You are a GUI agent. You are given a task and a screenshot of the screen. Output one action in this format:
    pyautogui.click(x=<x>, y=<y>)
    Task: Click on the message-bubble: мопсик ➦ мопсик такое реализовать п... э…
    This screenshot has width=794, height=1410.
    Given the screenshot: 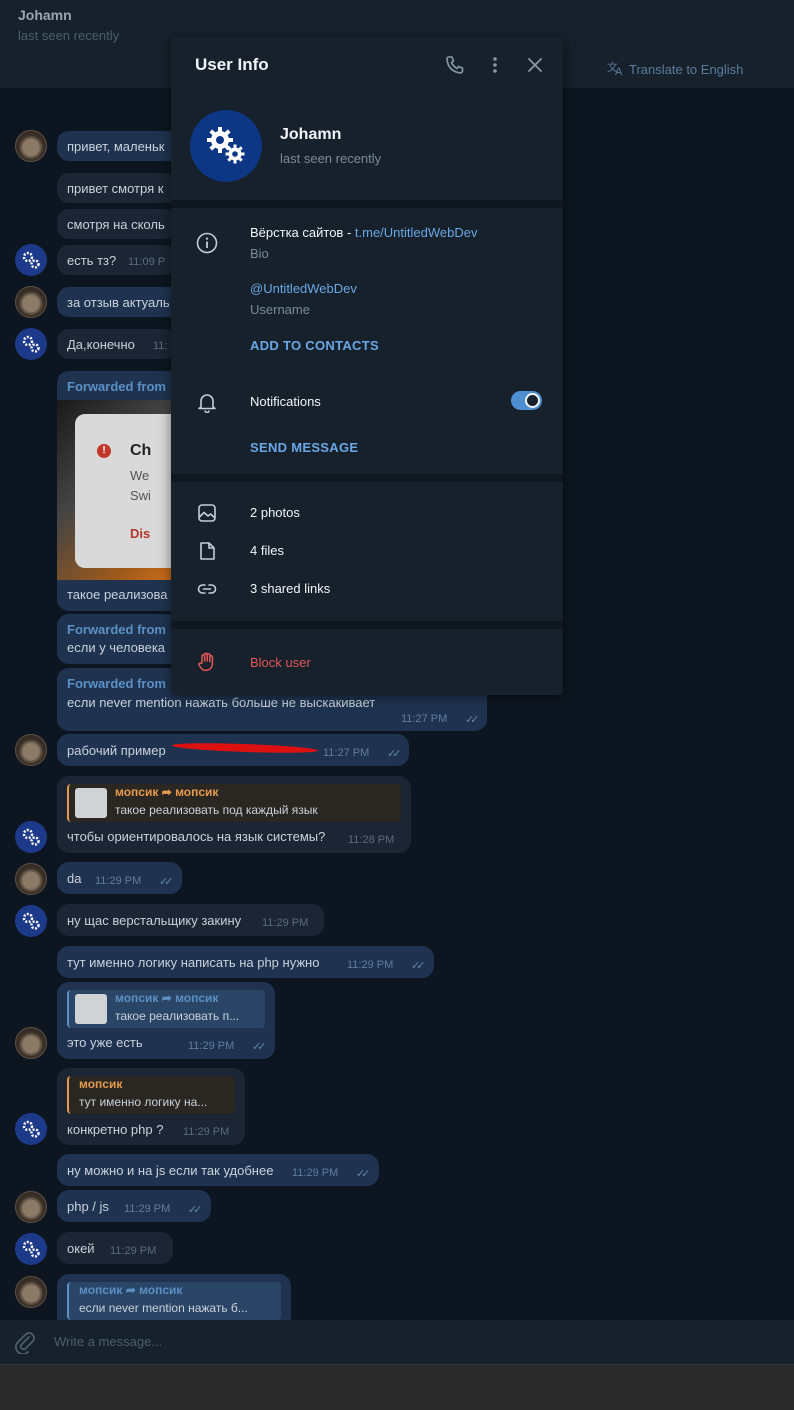 What is the action you would take?
    pyautogui.click(x=166, y=1020)
    